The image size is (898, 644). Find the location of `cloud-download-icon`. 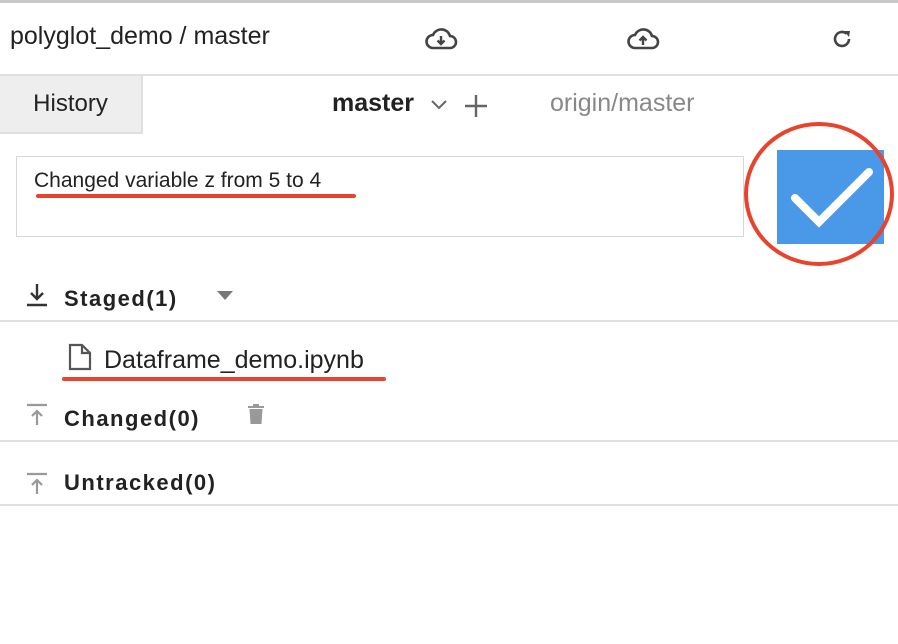

cloud-download-icon is located at coordinates (441, 39).